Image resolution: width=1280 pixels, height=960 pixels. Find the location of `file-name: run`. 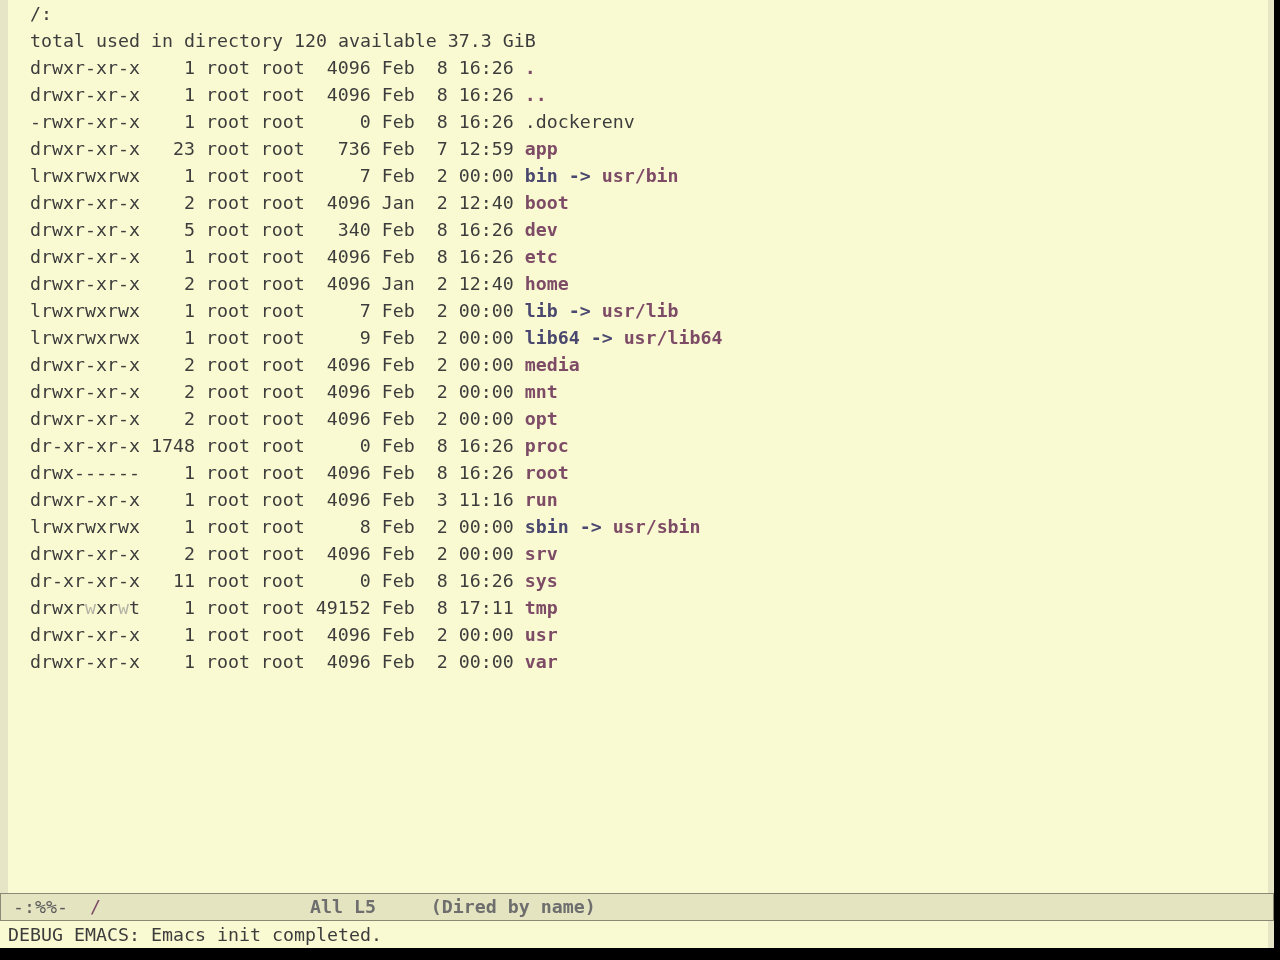

file-name: run is located at coordinates (541, 499).